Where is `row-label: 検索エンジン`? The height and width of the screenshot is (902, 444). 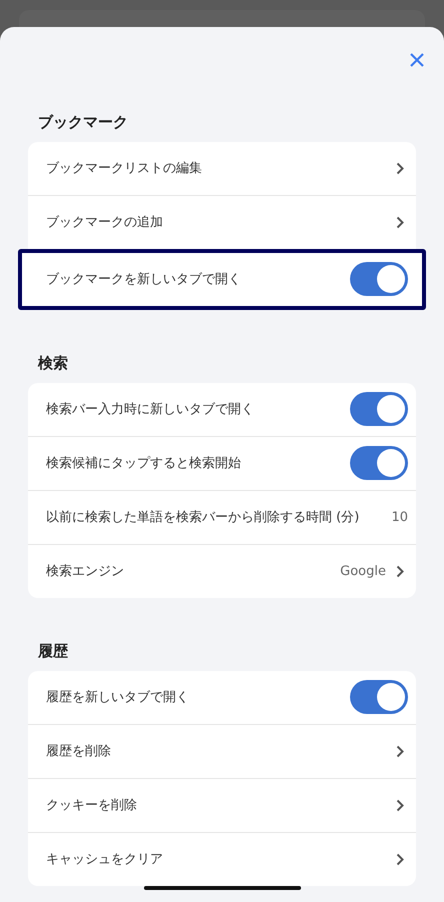
row-label: 検索エンジン is located at coordinates (85, 571).